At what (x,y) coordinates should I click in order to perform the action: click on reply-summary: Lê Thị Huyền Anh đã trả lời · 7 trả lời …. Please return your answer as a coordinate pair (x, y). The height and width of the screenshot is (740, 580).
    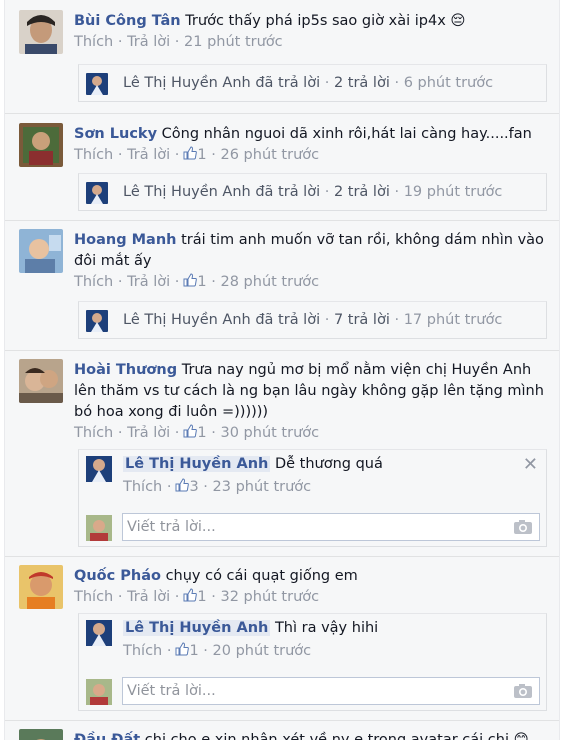
    Looking at the image, I should click on (312, 320).